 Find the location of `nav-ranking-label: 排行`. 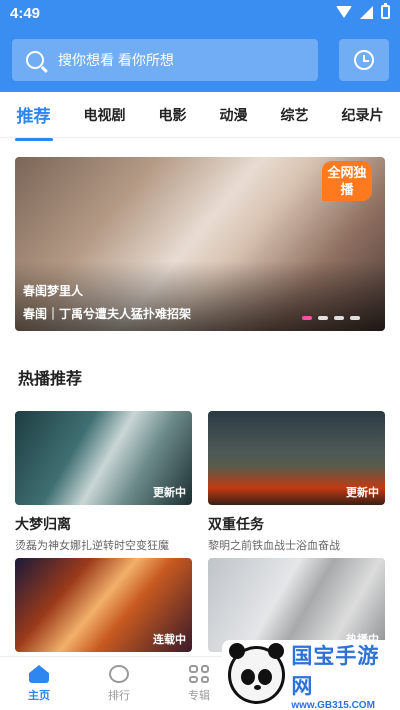

nav-ranking-label: 排行 is located at coordinates (119, 696).